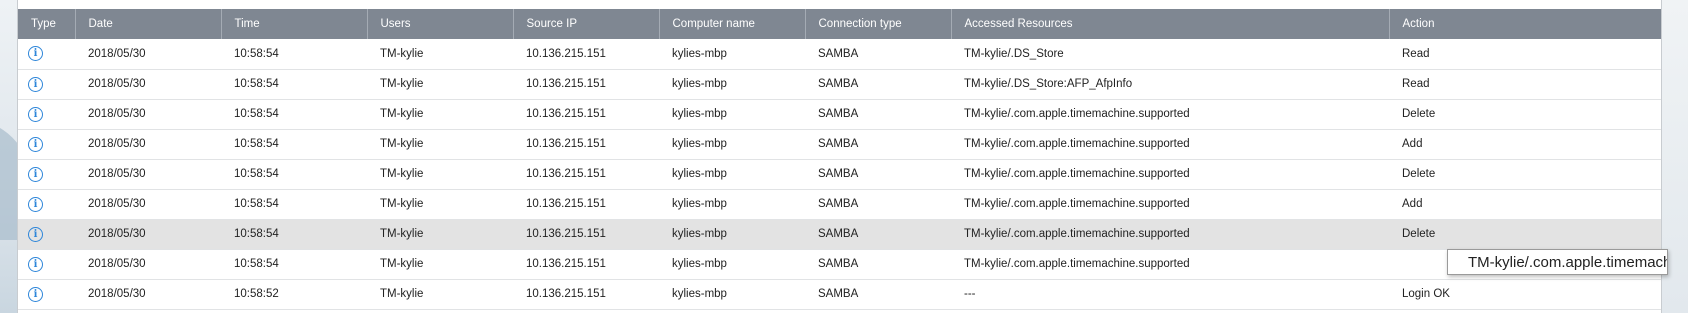 This screenshot has width=1688, height=313. What do you see at coordinates (1048, 84) in the screenshot?
I see `cell-accessed-resource: TM-kylie/.DS_Store:AFP_AfpInfo` at bounding box center [1048, 84].